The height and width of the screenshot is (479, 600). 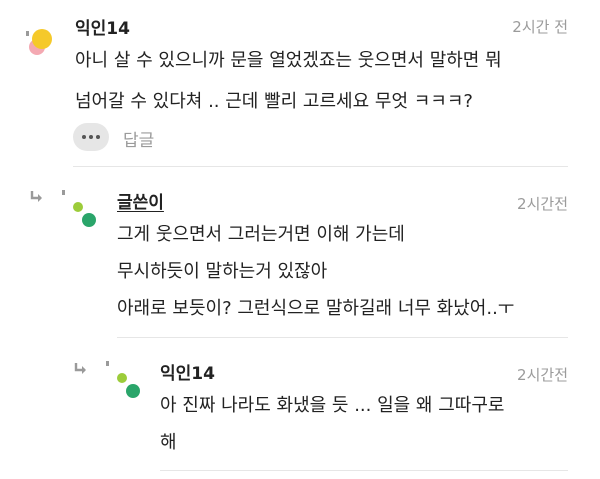 I want to click on comment-timestamp: 2시간 전, so click(x=540, y=27).